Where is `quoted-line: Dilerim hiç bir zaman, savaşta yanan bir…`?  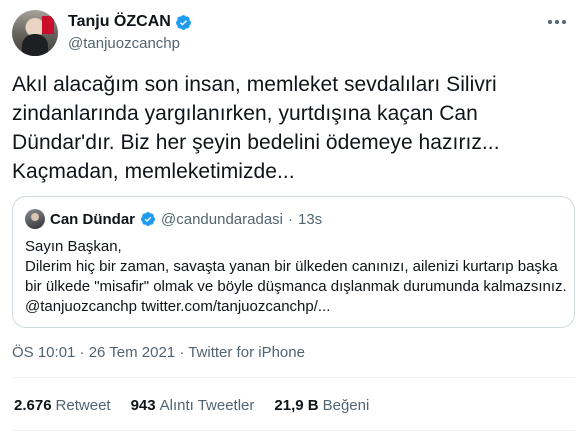 quoted-line: Dilerim hiç bir zaman, savaşta yanan bir… is located at coordinates (291, 266).